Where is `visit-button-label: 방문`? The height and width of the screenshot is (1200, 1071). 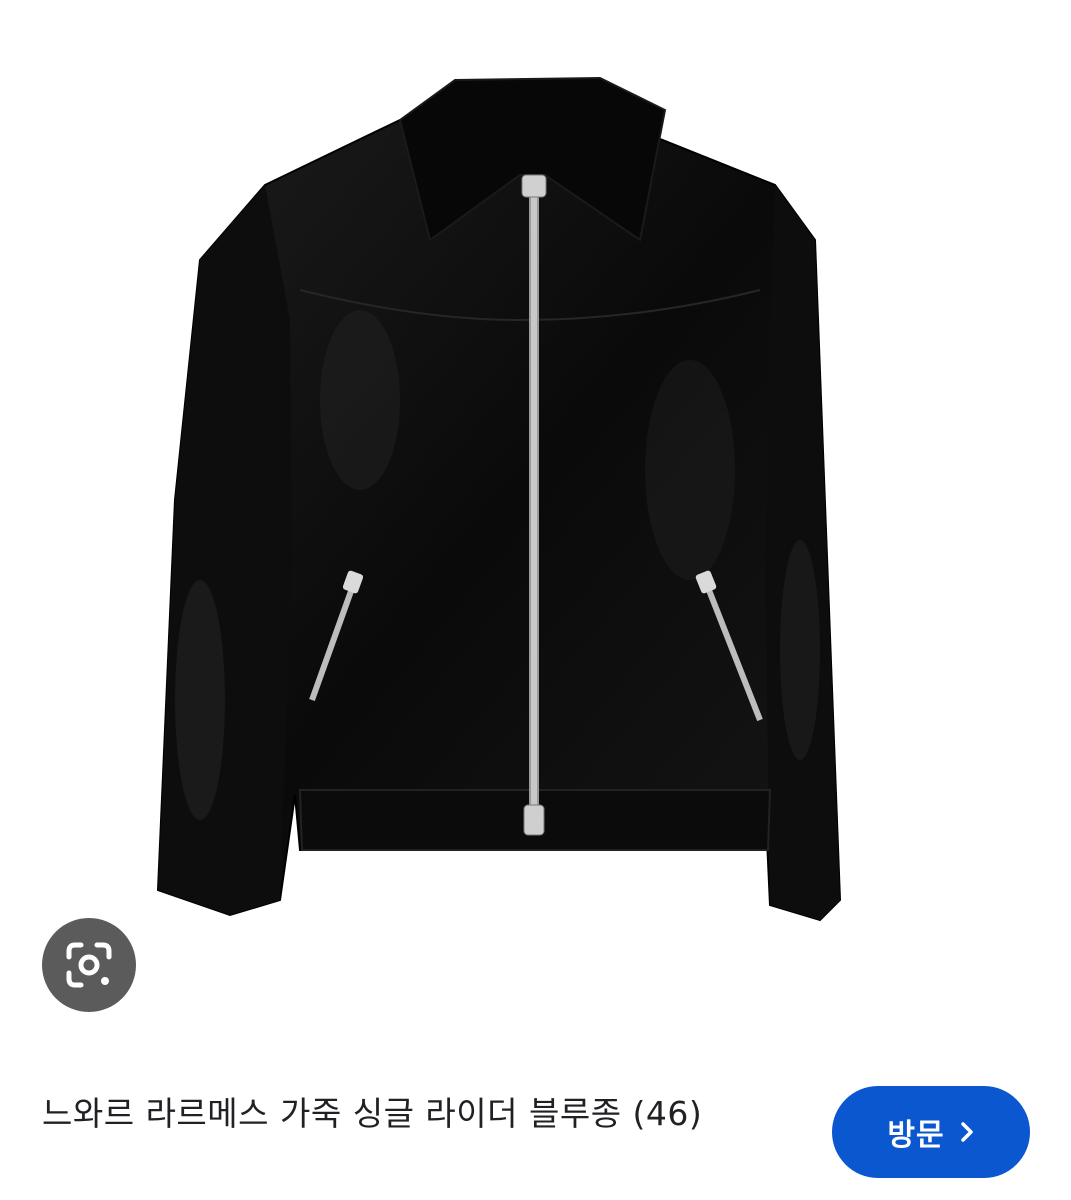
visit-button-label: 방문 is located at coordinates (916, 1135).